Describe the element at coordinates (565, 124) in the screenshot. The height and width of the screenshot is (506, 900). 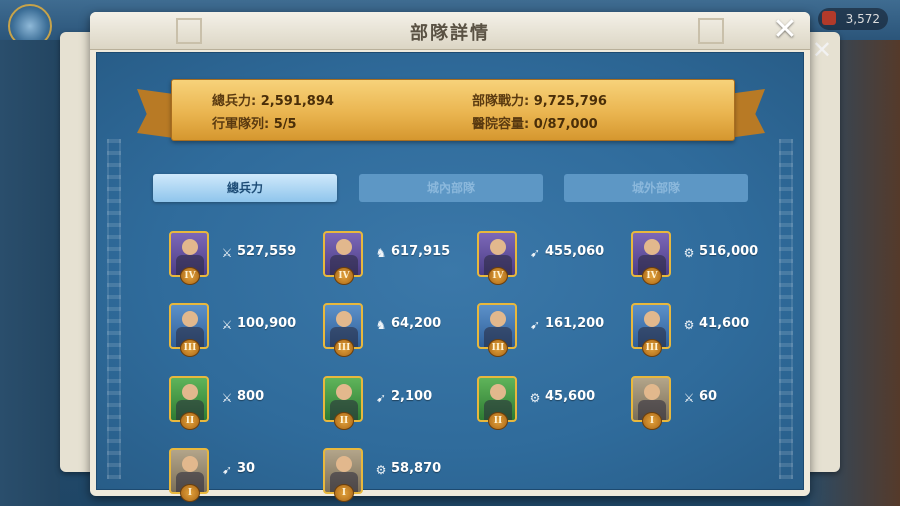
I see `hospital-value: 0/87,000` at that location.